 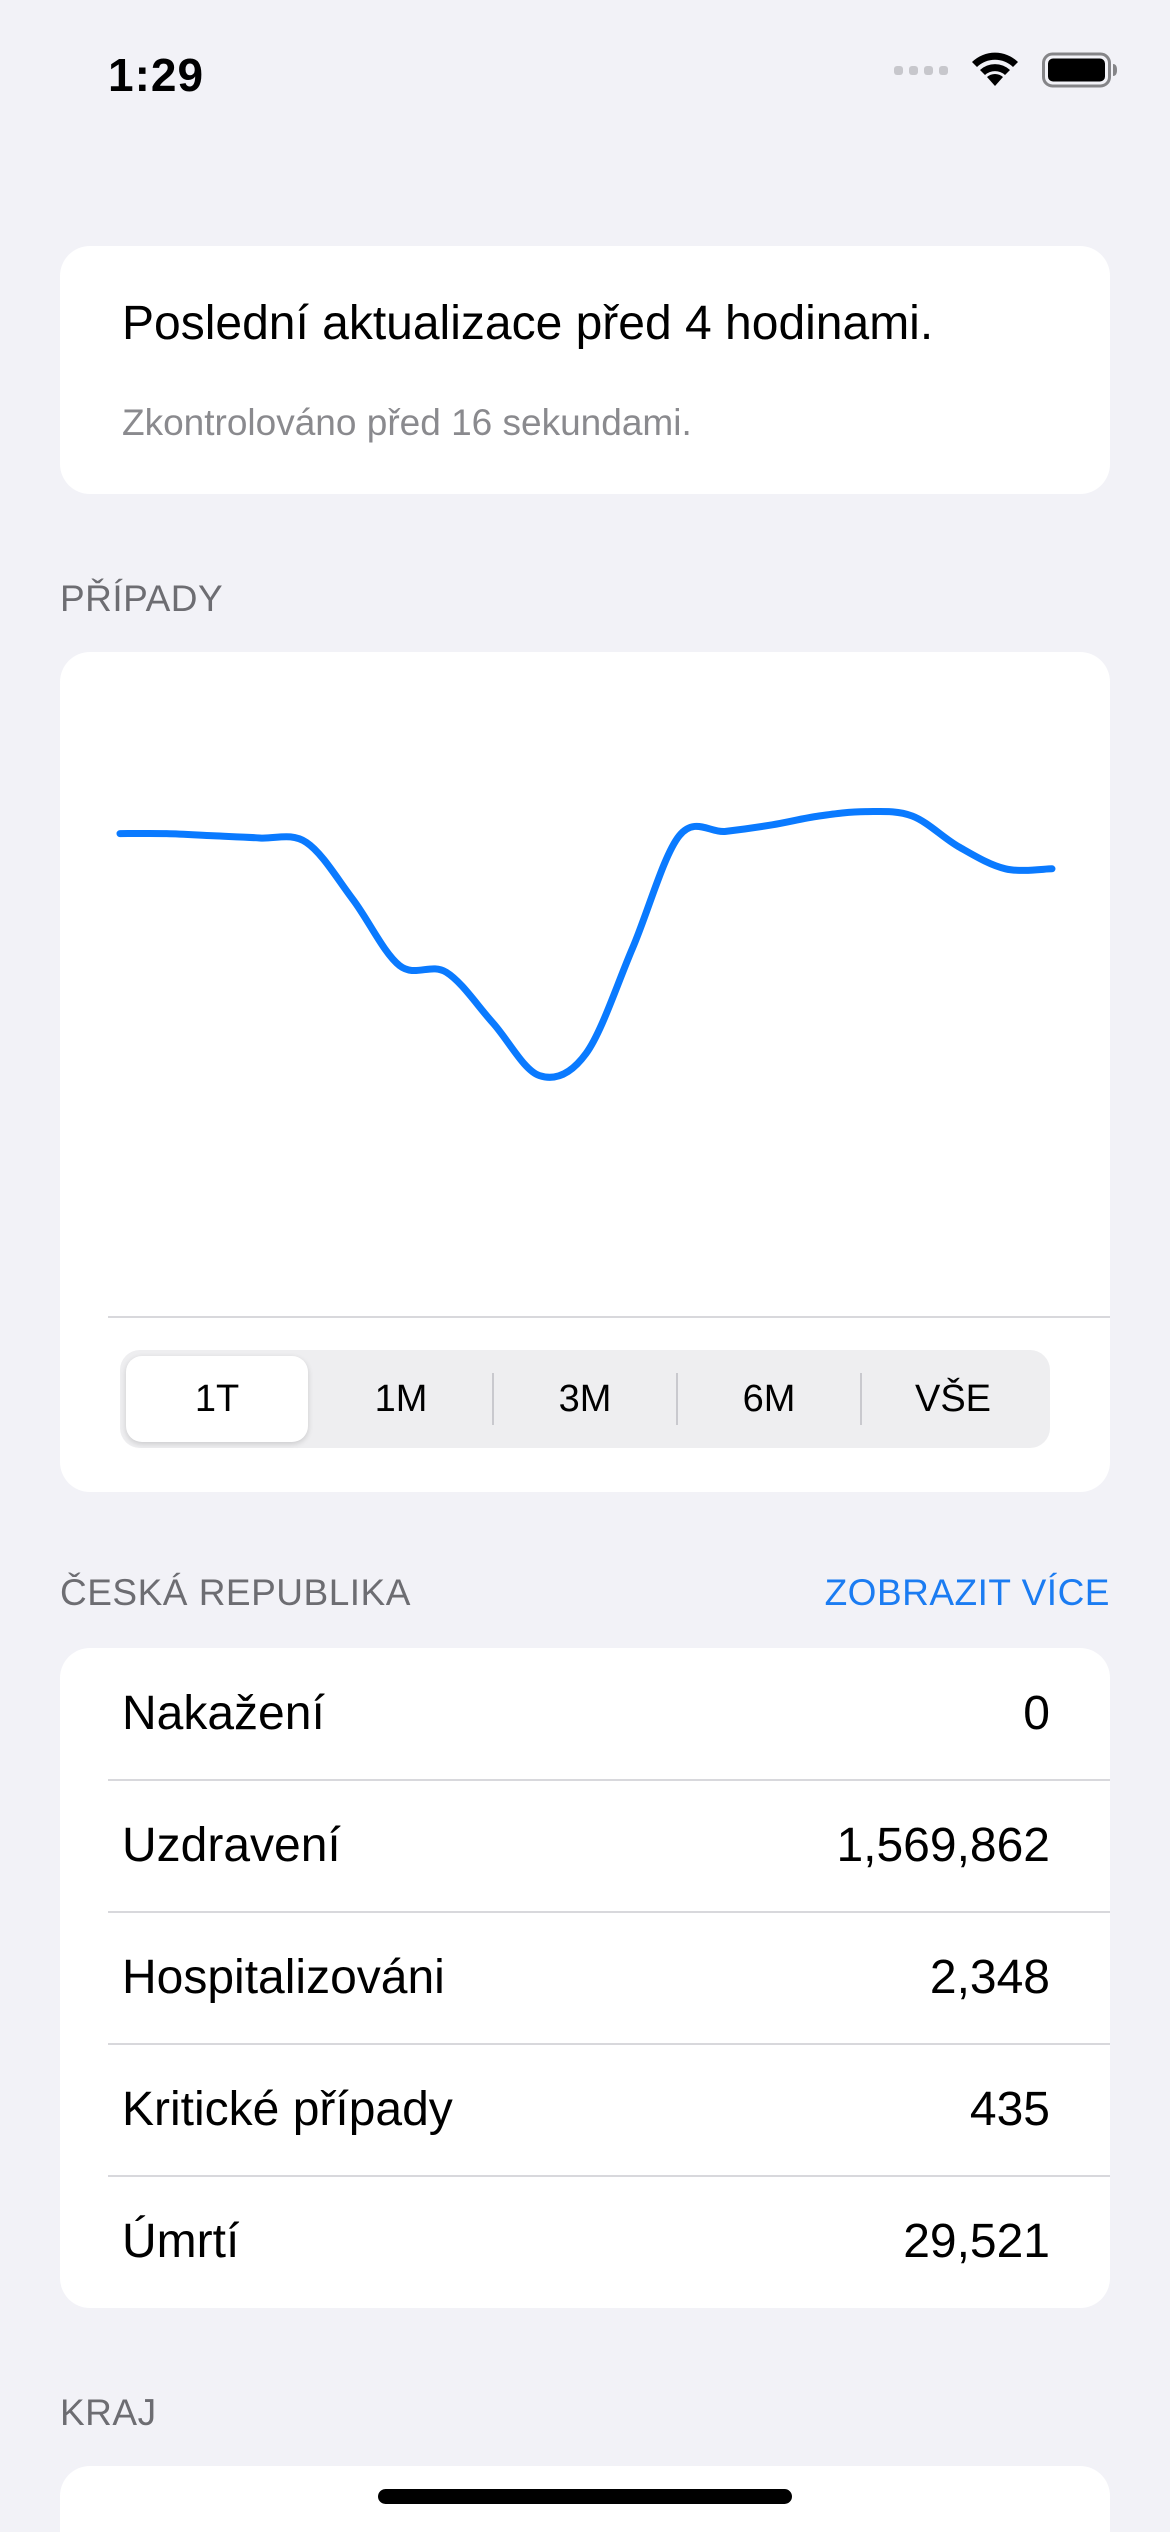 What do you see at coordinates (585, 1714) in the screenshot?
I see `stat-row: Nakažení 0` at bounding box center [585, 1714].